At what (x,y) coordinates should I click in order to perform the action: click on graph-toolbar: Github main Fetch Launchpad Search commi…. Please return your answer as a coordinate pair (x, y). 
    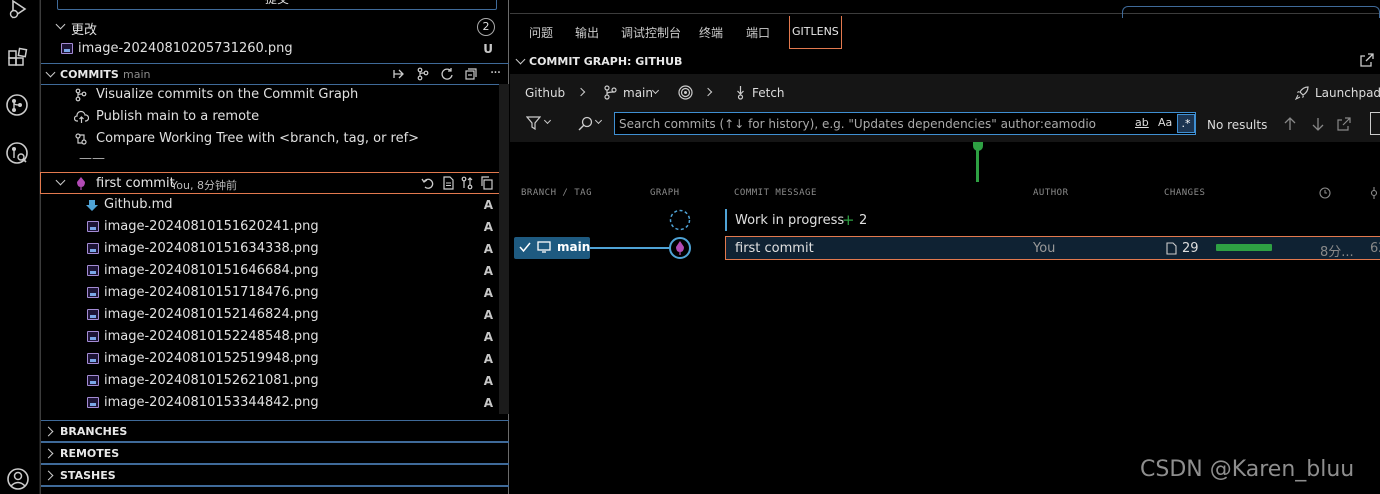
    Looking at the image, I should click on (945, 108).